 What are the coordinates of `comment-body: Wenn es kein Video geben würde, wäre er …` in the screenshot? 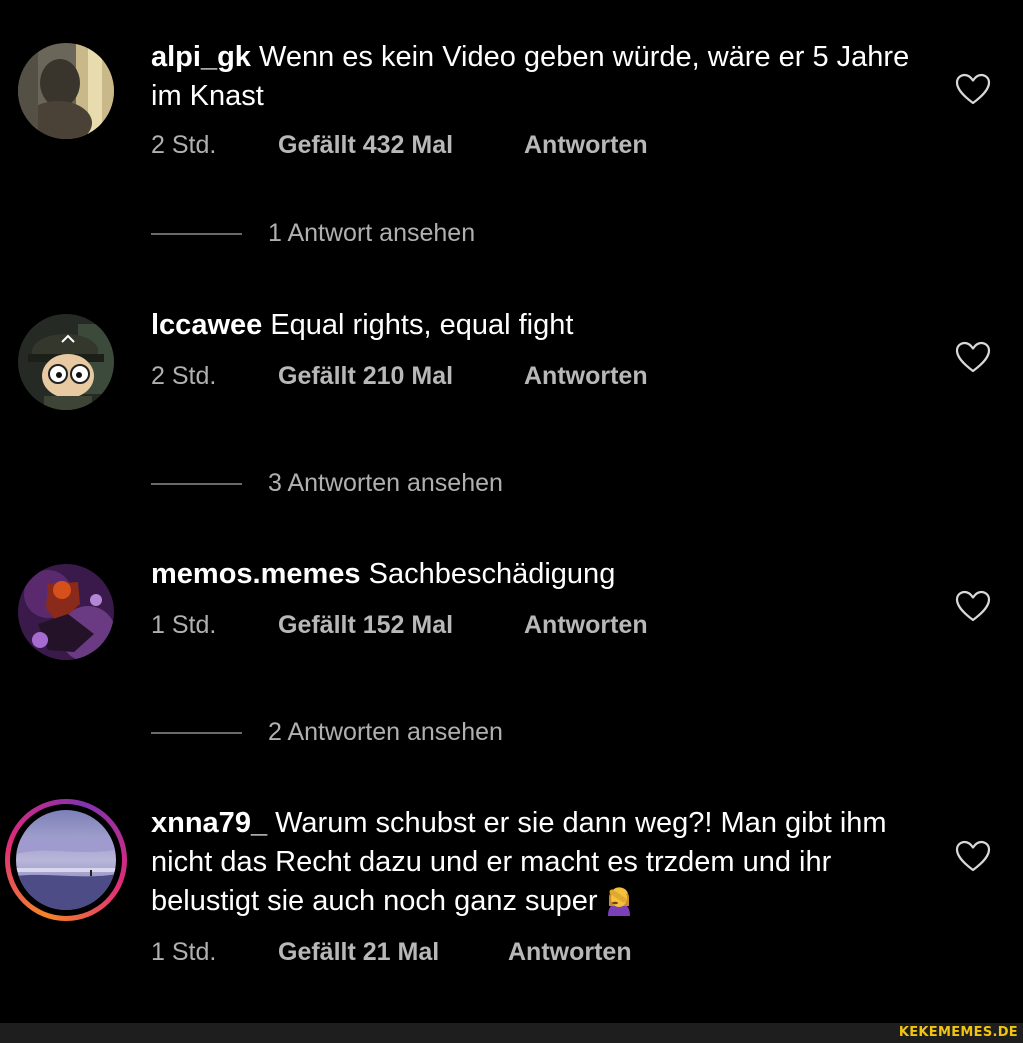 It's located at (530, 76).